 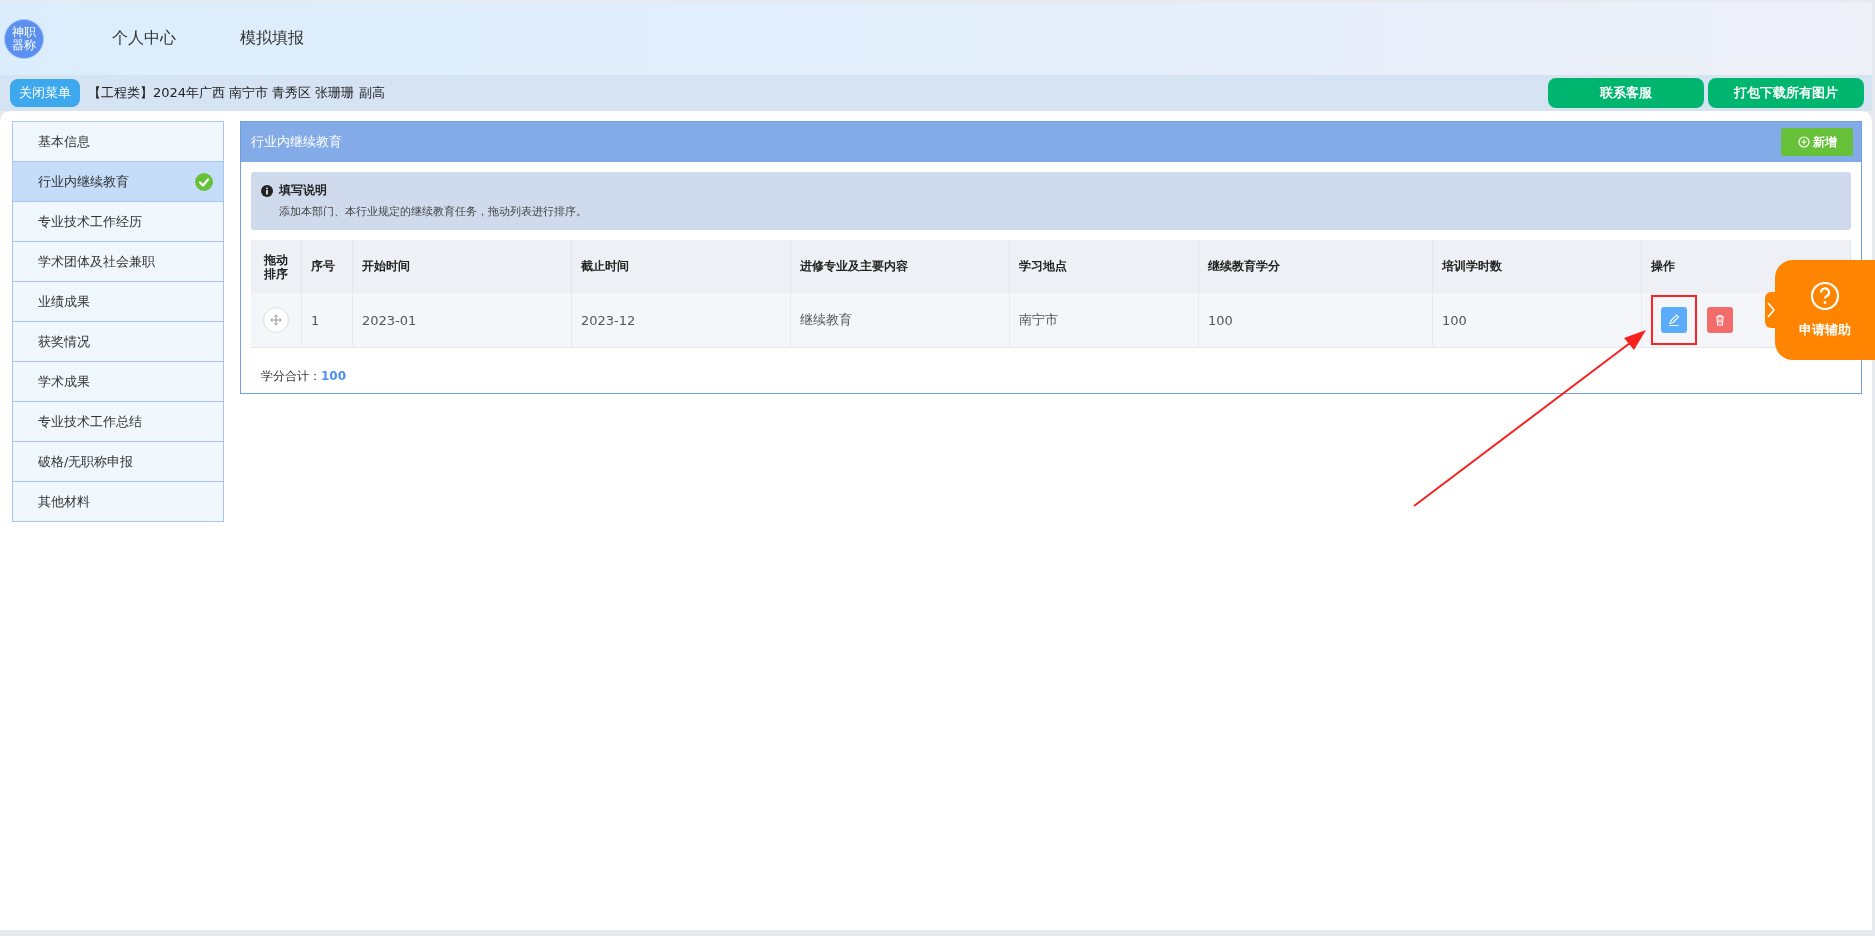 What do you see at coordinates (118, 222) in the screenshot?
I see `sidebar-item: 专业技术工作经历` at bounding box center [118, 222].